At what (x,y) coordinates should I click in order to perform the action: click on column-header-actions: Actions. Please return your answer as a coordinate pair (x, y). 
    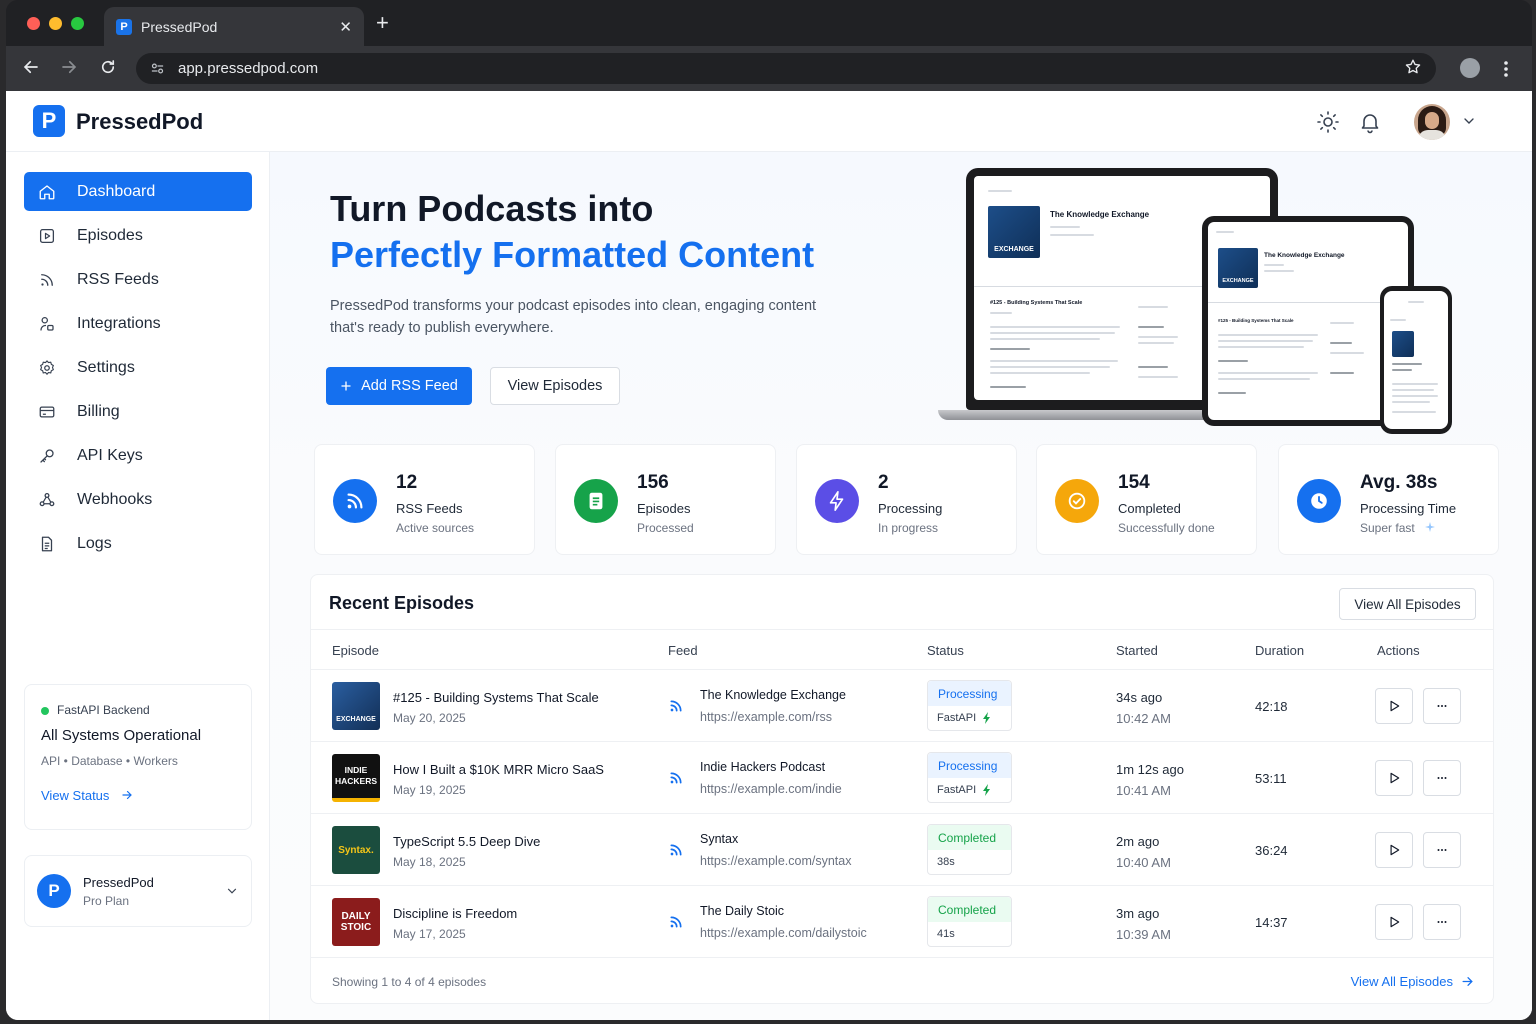
    Looking at the image, I should click on (1398, 650).